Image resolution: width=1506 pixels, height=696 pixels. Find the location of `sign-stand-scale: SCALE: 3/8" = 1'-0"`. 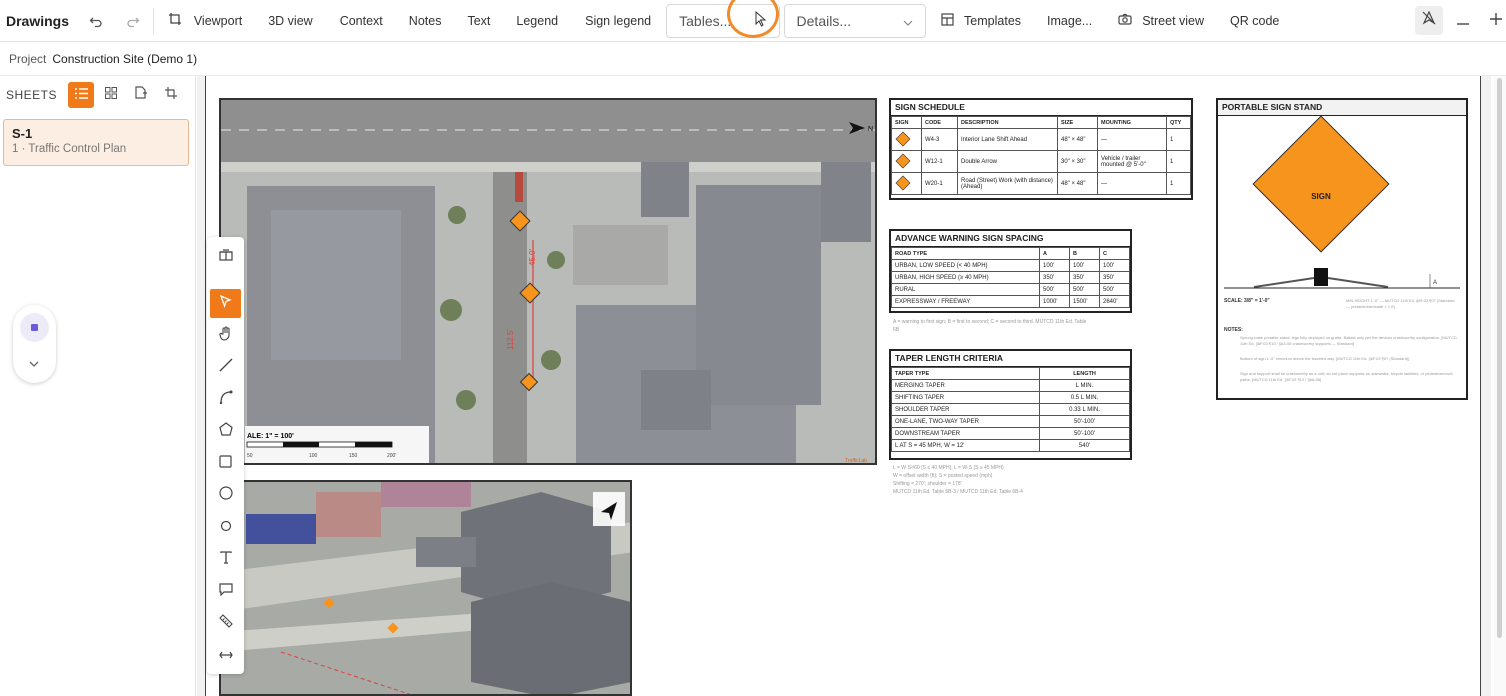

sign-stand-scale: SCALE: 3/8" = 1'-0" is located at coordinates (1247, 301).